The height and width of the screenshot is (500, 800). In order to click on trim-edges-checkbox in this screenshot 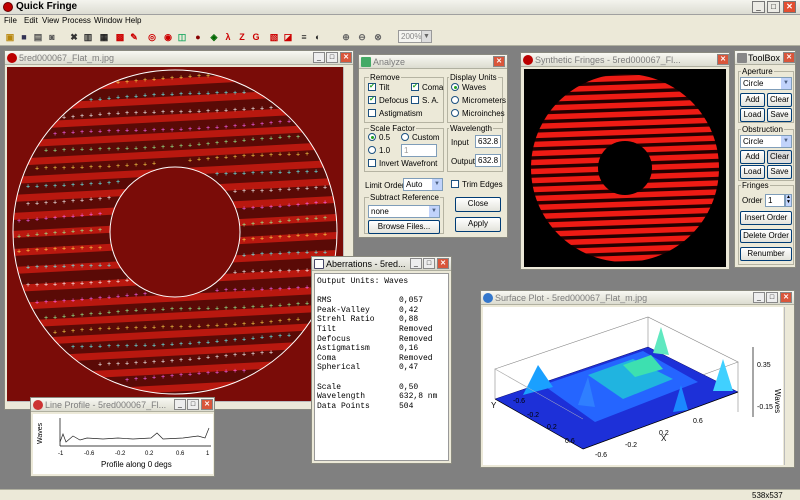, I will do `click(455, 184)`.